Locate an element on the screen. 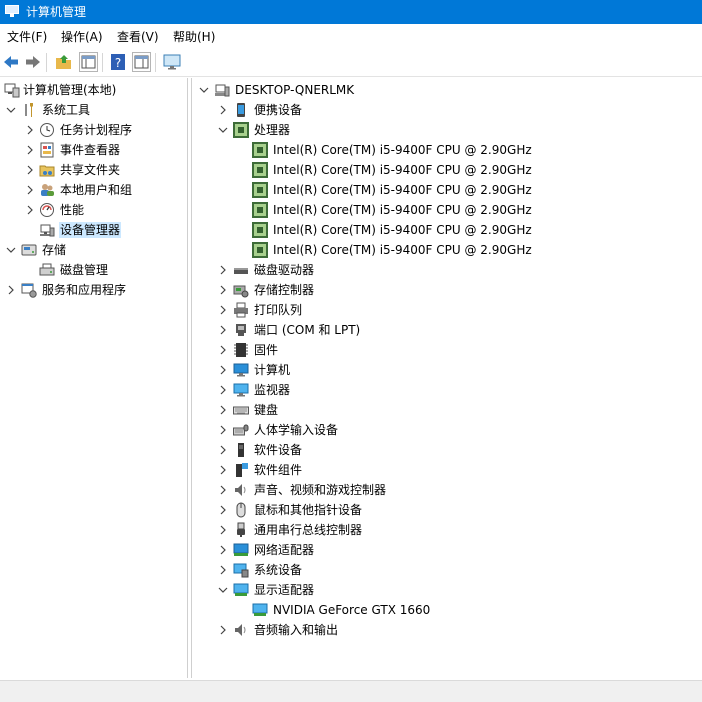 The image size is (702, 702). device-category-portable: 便携设备 is located at coordinates (447, 110).